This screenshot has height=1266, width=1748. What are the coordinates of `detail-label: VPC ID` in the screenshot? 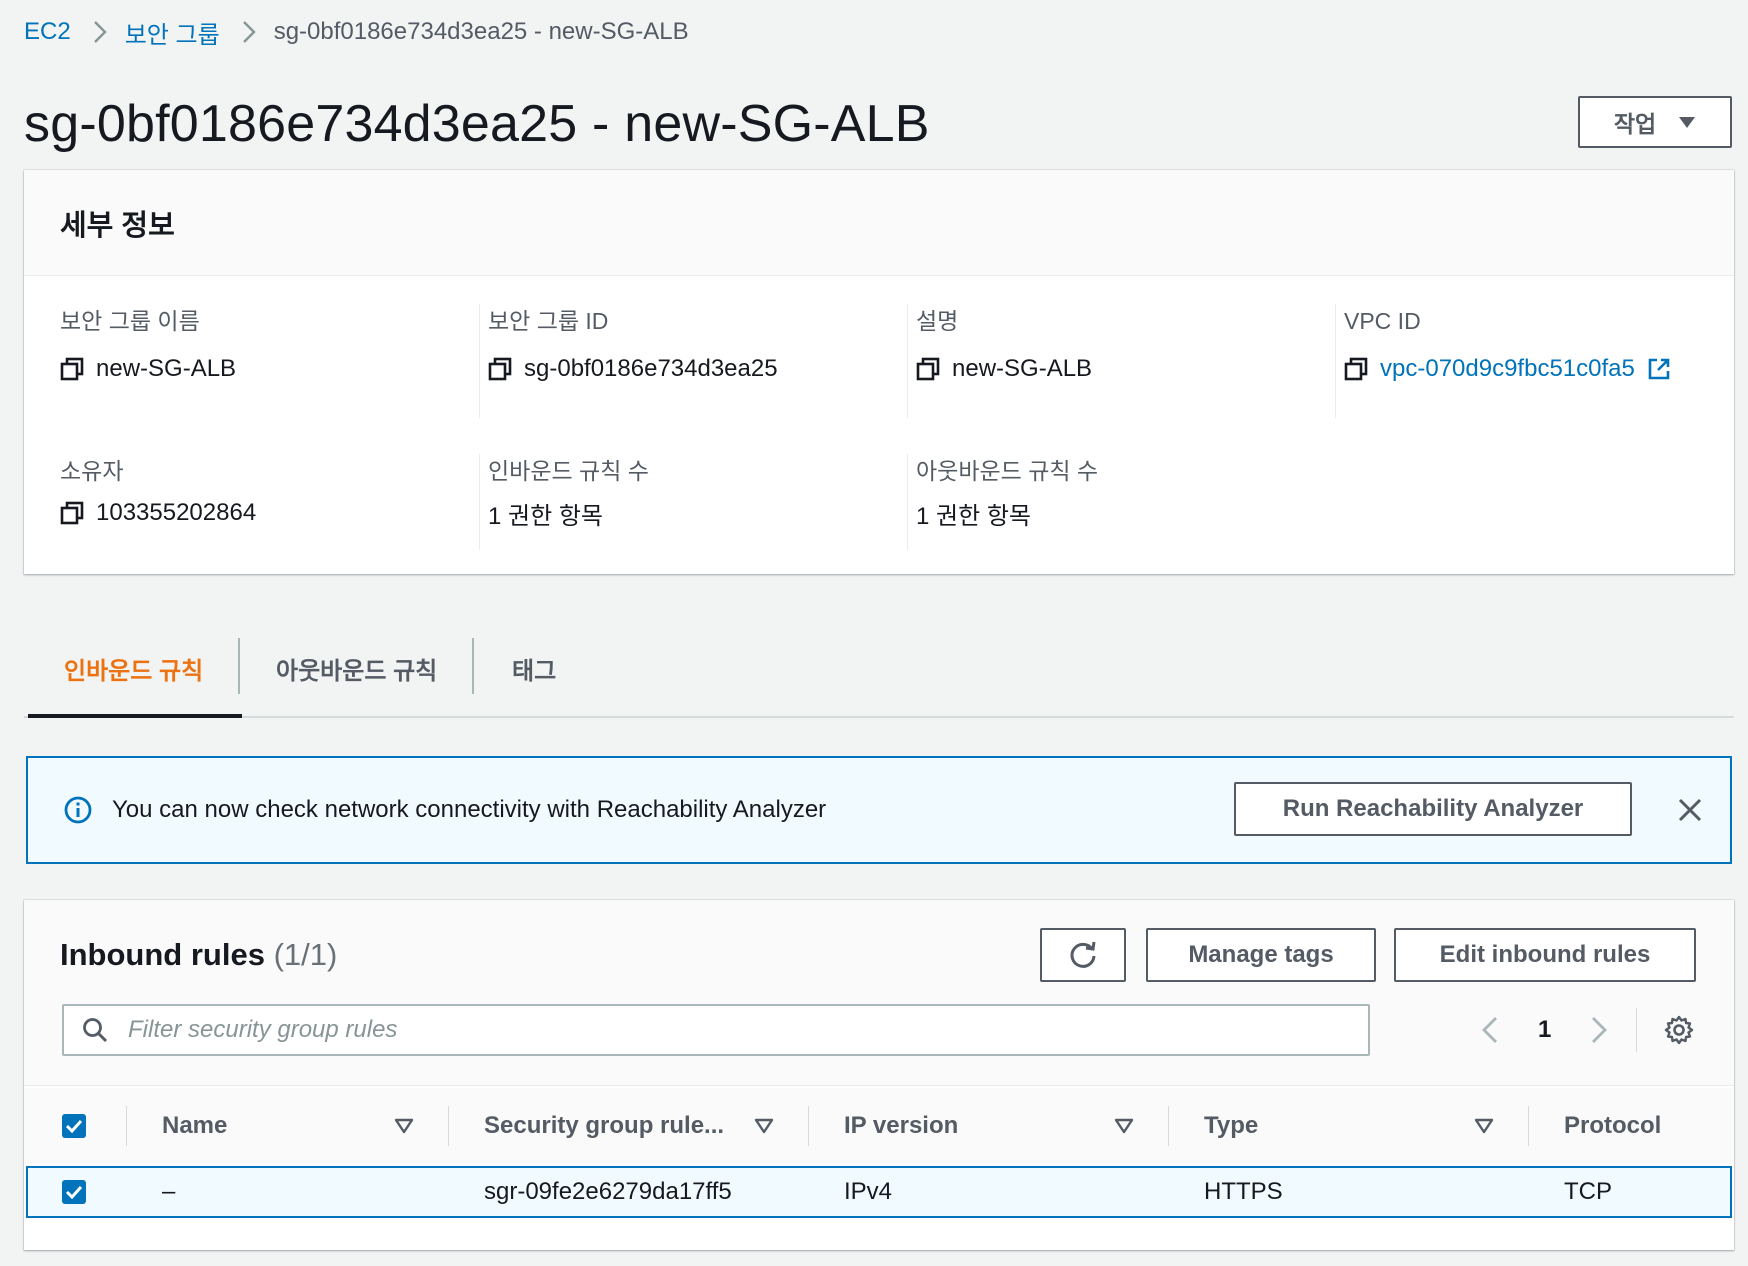 It's located at (1382, 321).